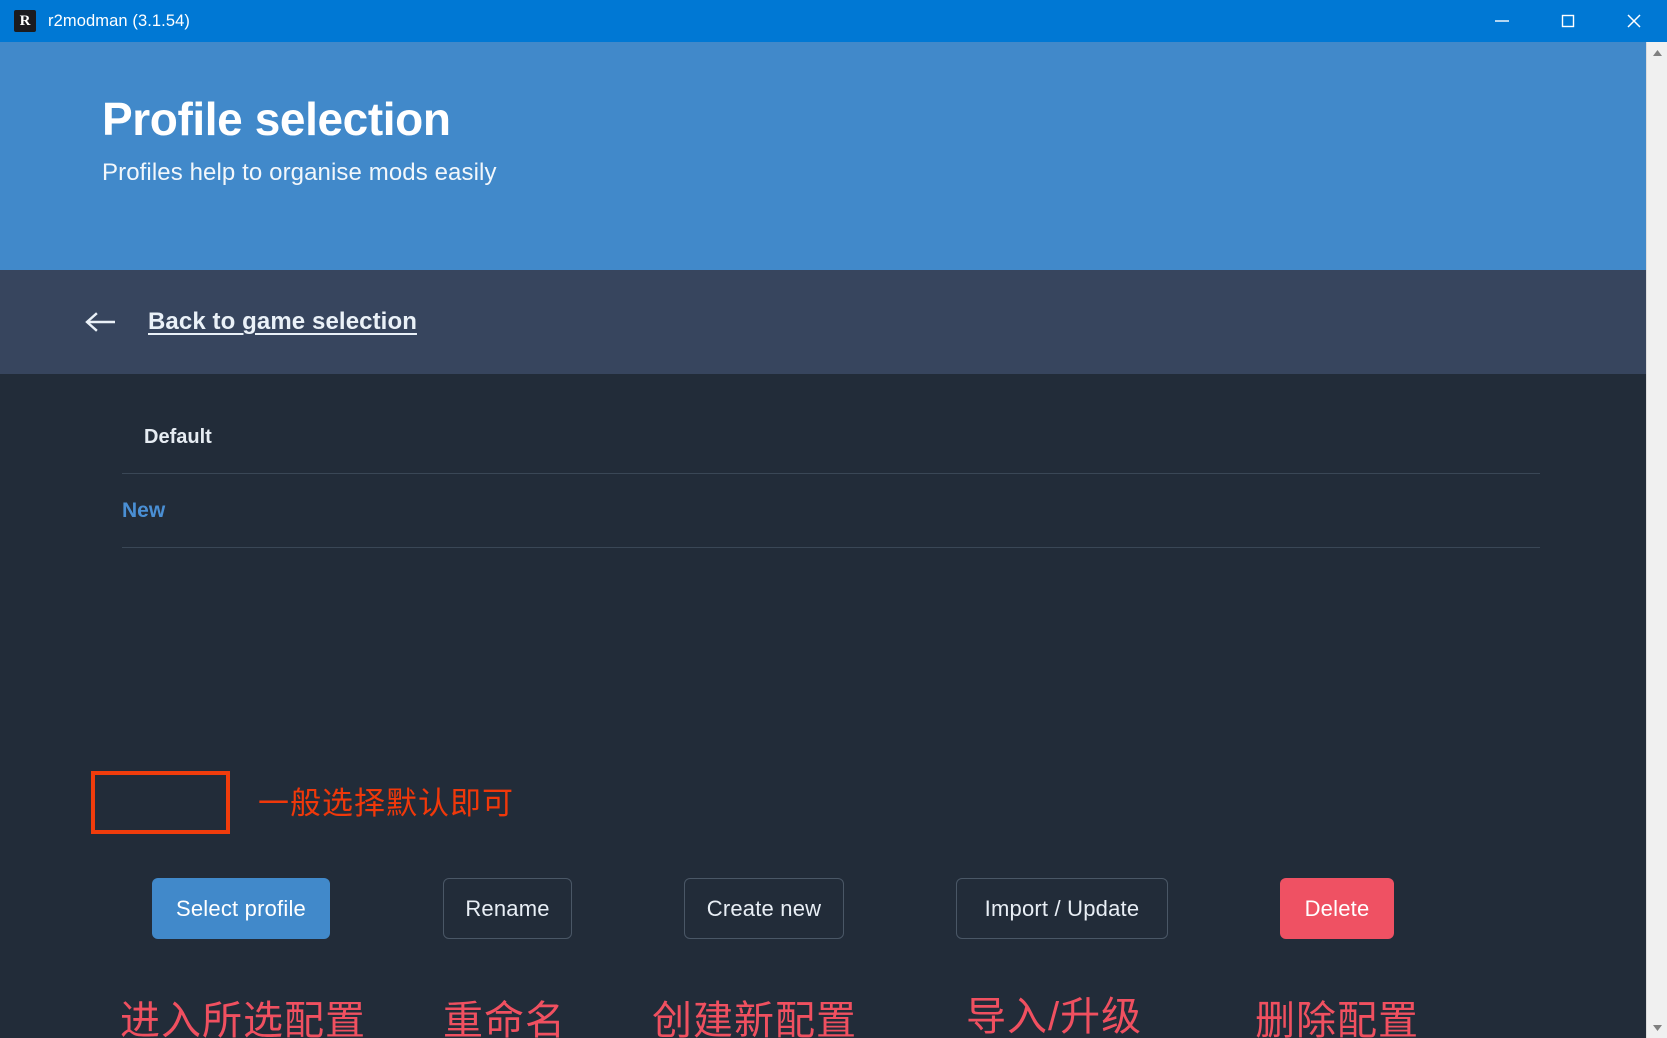 This screenshot has height=1038, width=1667. Describe the element at coordinates (160, 802) in the screenshot. I see `annotation-highlight-box` at that location.